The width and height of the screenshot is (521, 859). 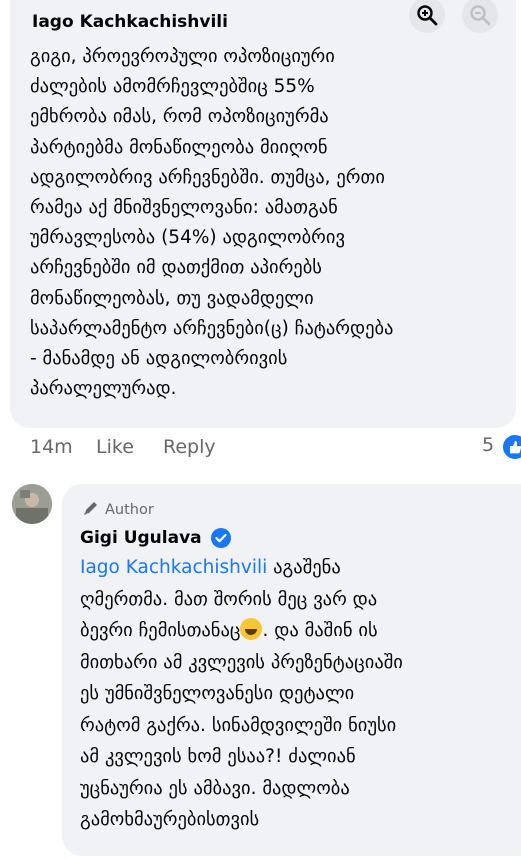 I want to click on comment-text-line: უცნაურია ეს ამბავი. მადლობა, so click(x=215, y=788).